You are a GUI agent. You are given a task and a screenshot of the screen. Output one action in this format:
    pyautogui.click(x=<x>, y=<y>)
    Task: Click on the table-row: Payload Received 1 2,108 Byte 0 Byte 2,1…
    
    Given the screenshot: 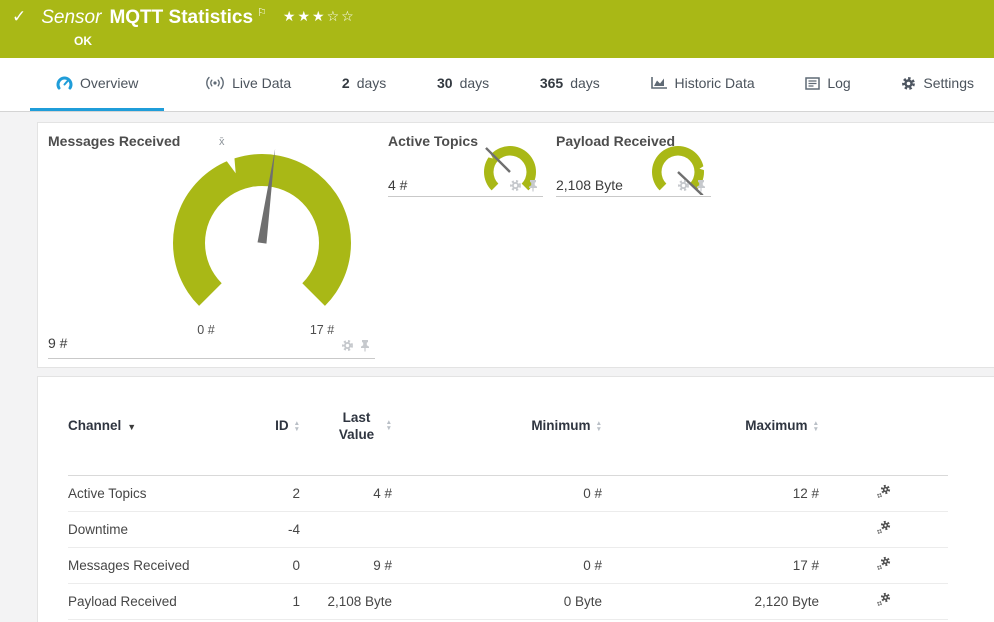 What is the action you would take?
    pyautogui.click(x=508, y=601)
    